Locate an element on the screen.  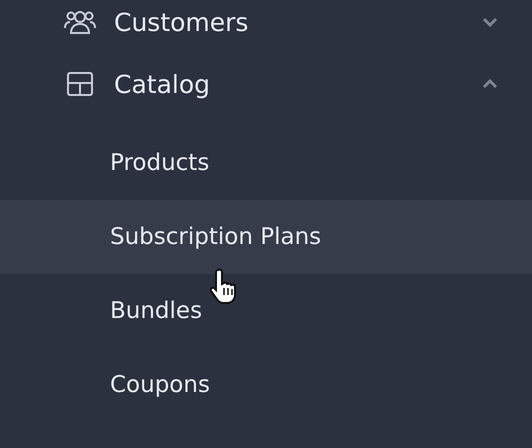
sidebar-label: Customers is located at coordinates (182, 22).